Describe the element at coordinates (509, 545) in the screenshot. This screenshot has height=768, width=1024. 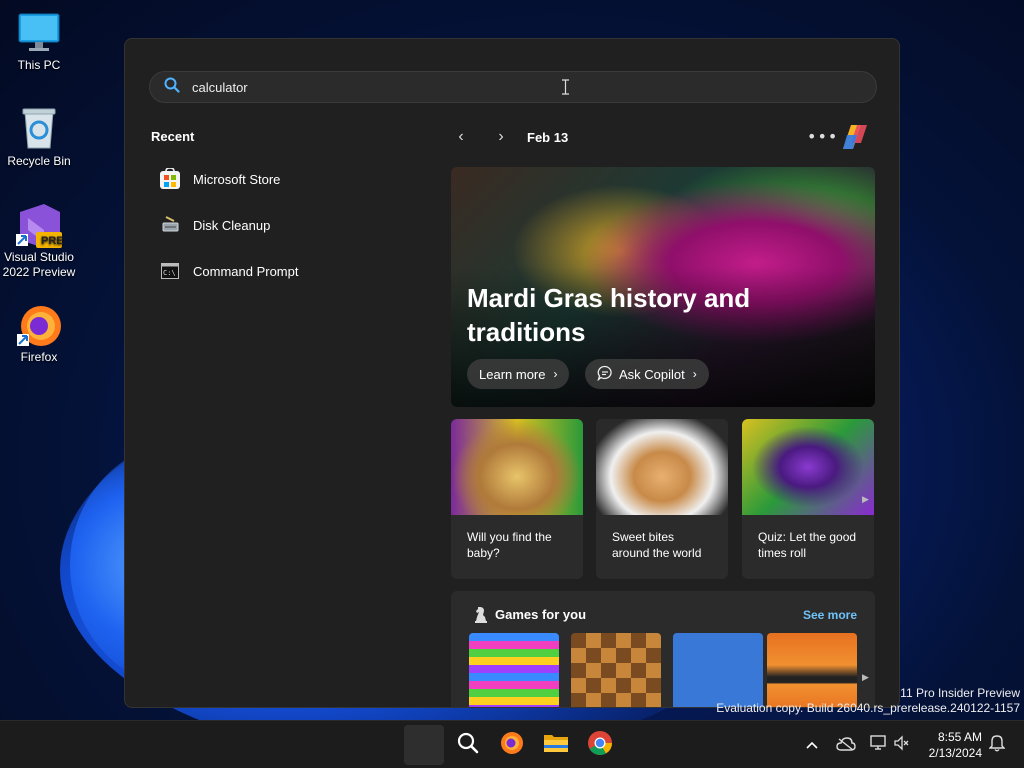
I see `card-caption: Will you find the baby?` at that location.